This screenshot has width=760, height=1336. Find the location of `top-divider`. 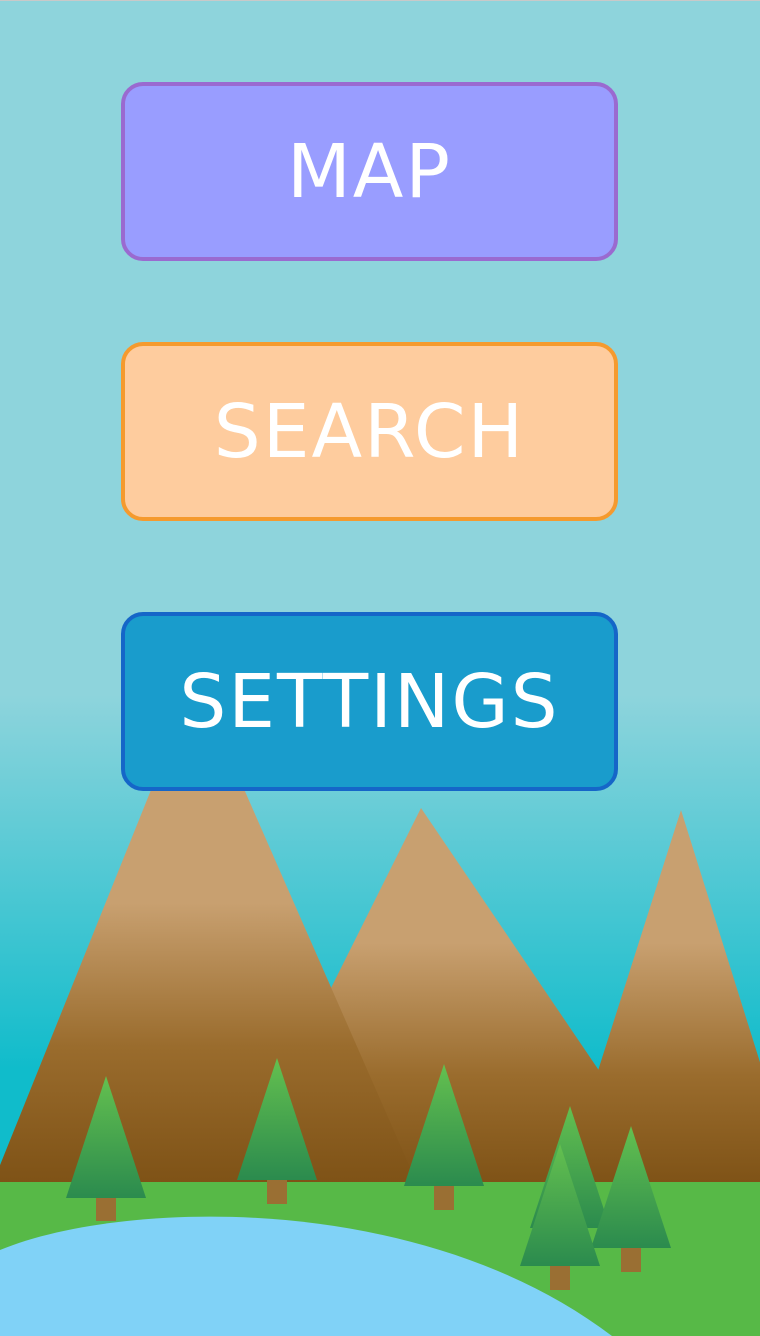

top-divider is located at coordinates (380, 0).